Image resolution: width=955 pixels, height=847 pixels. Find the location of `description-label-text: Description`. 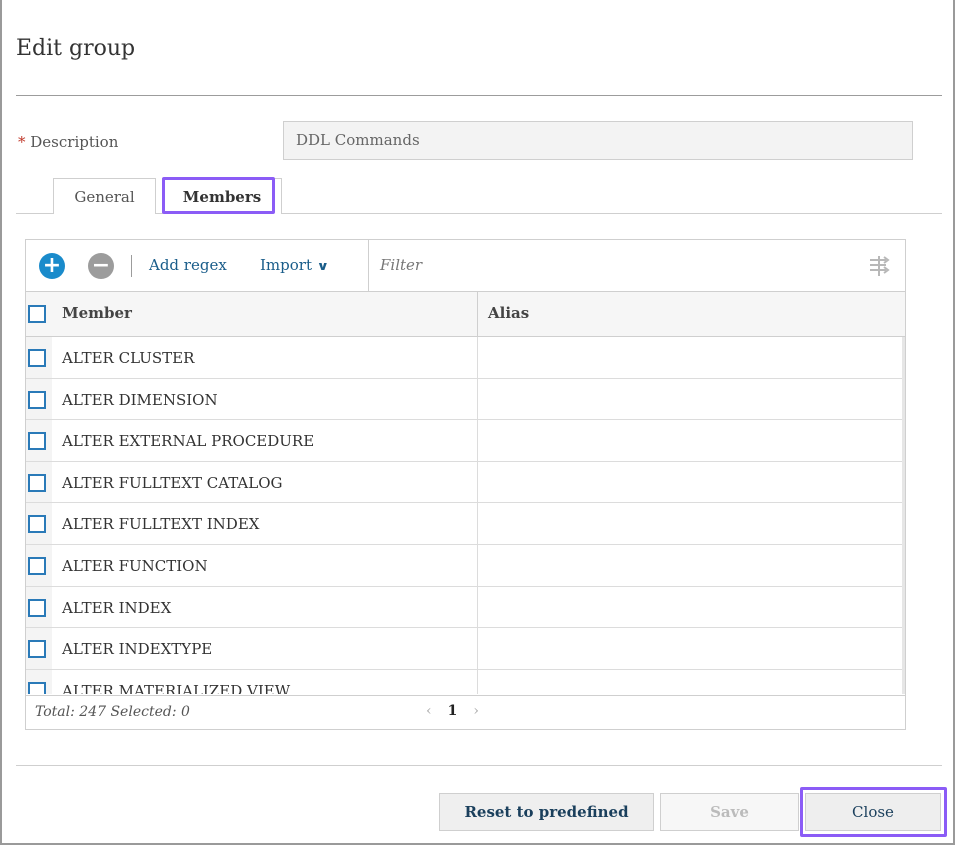

description-label-text: Description is located at coordinates (74, 142).